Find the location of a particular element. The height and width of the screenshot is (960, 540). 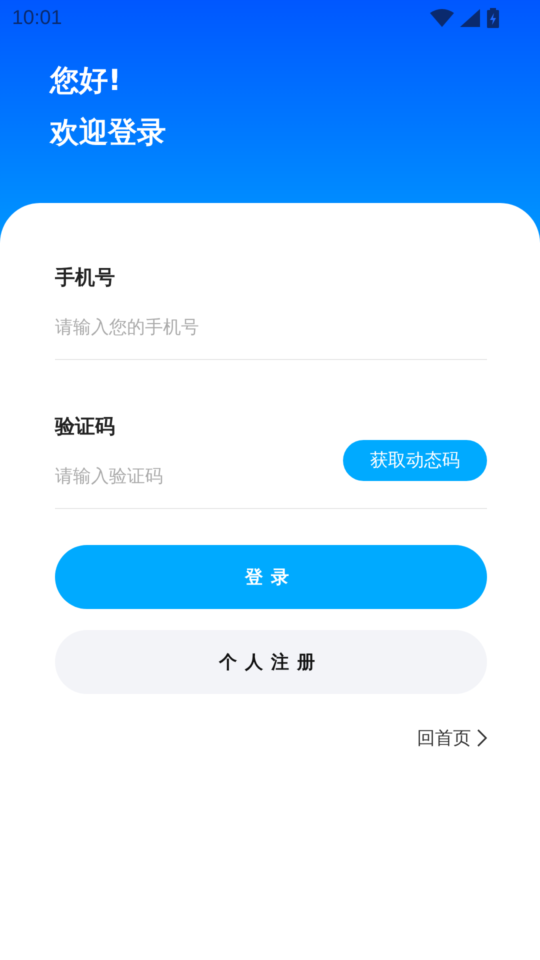

welcome-title: 欢迎登录 is located at coordinates (108, 132).